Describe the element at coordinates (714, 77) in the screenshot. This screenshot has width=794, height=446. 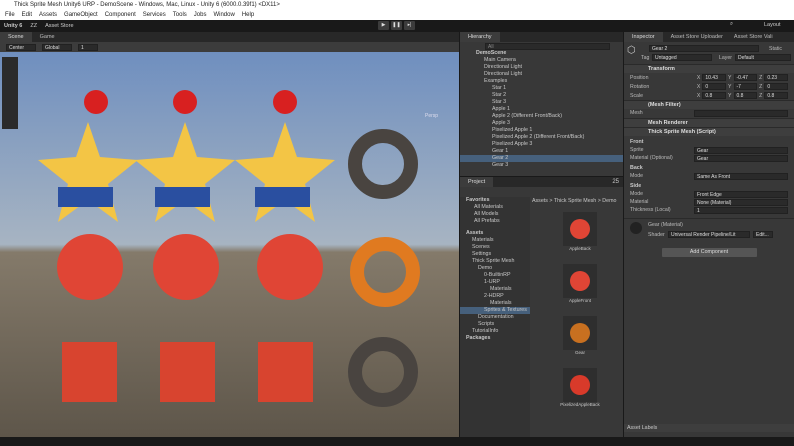
I see `position-x-field: 10.43` at that location.